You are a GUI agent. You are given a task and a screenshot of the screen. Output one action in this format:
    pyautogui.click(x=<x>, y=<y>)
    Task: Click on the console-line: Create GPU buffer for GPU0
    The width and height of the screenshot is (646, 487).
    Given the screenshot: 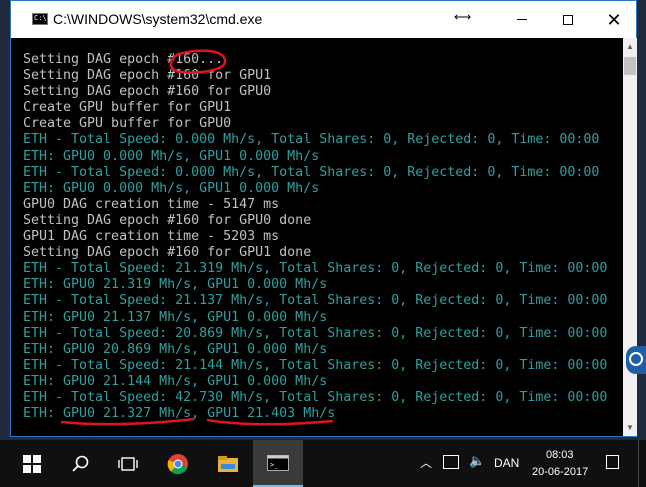 What is the action you would take?
    pyautogui.click(x=127, y=124)
    